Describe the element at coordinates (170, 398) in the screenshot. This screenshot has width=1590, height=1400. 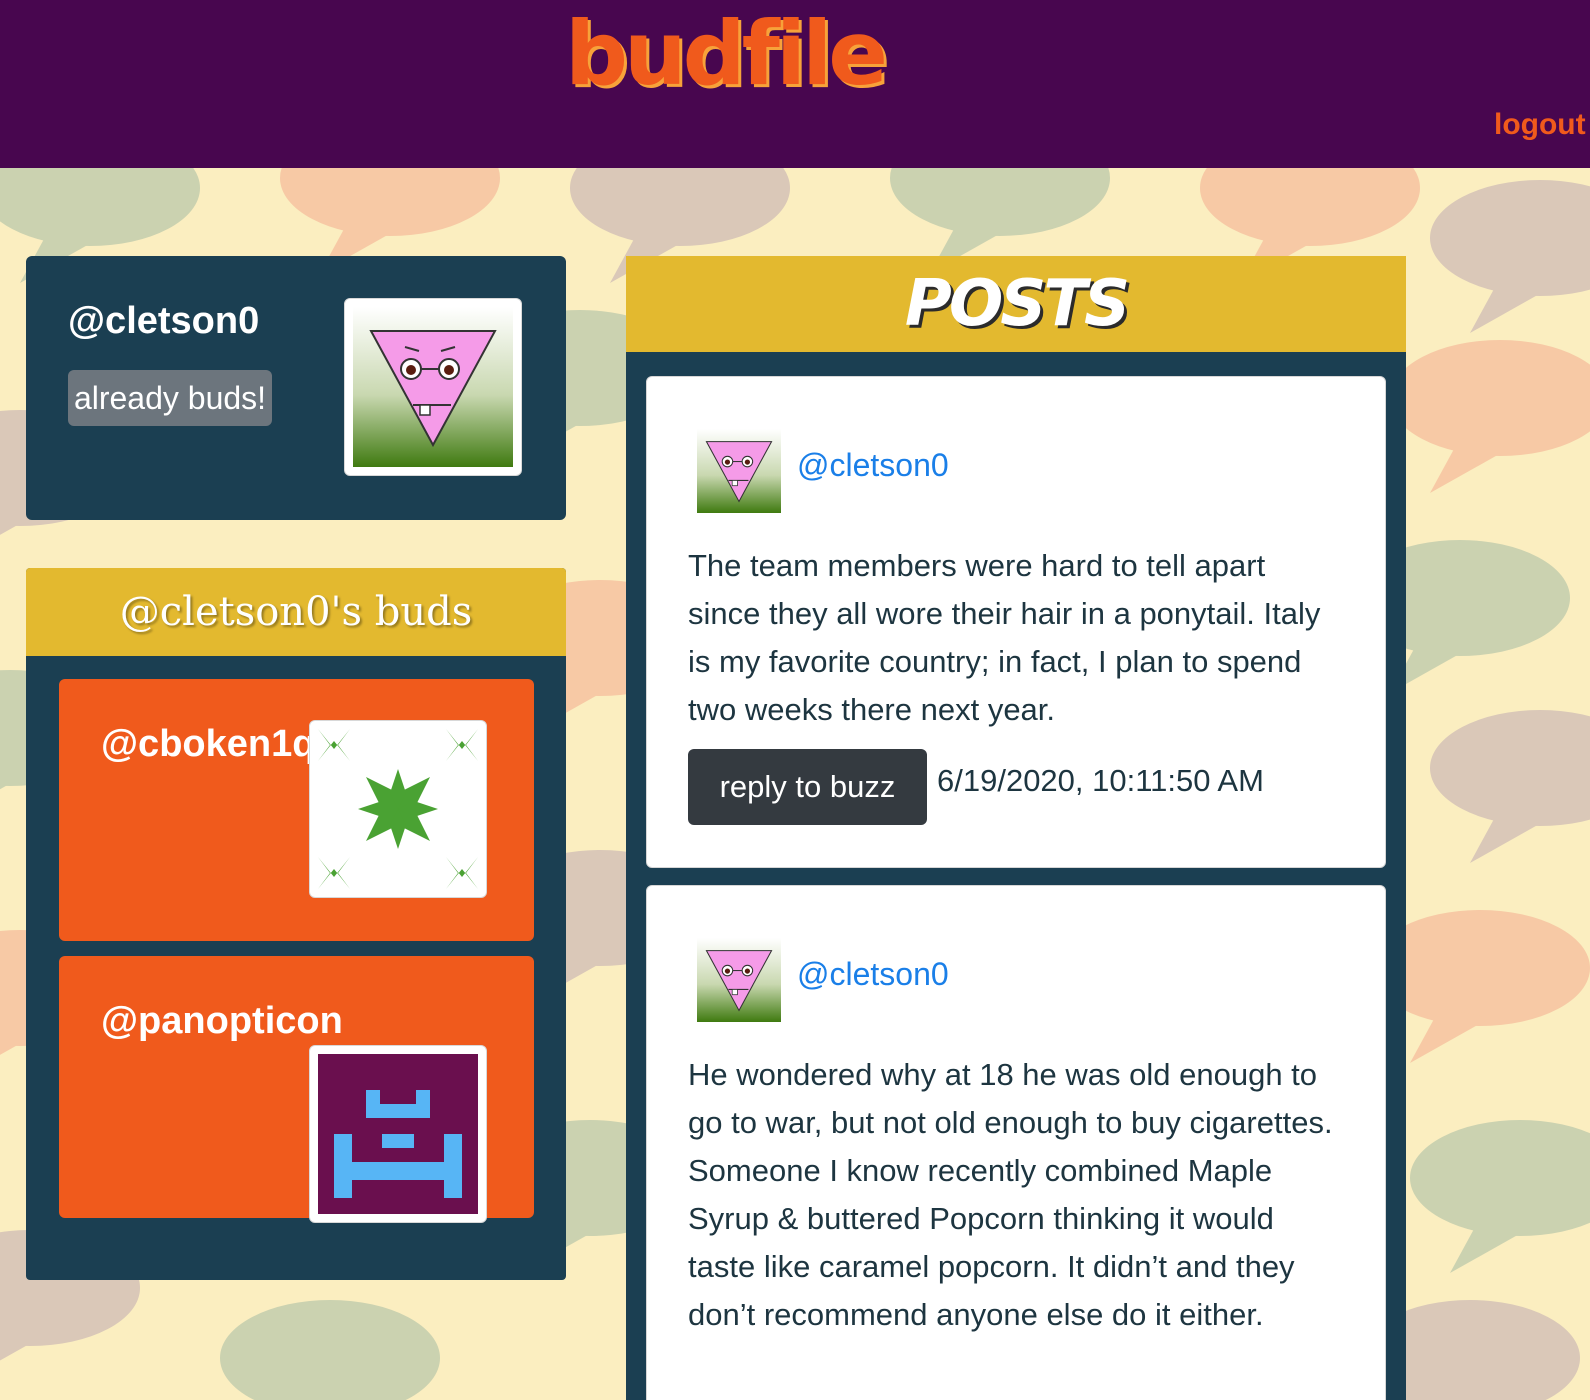
I see `already-buds-button: already buds!` at that location.